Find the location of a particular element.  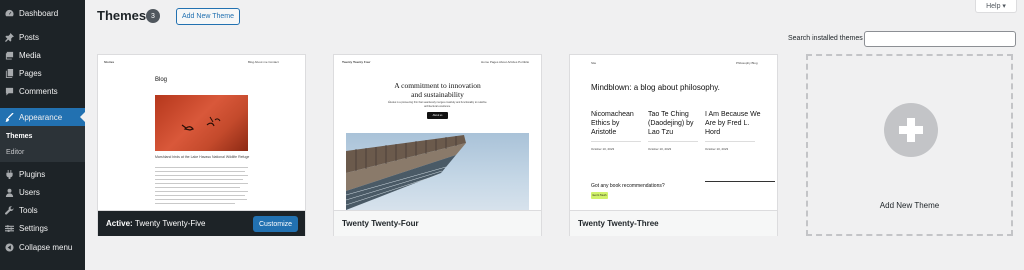

collapse-menu-button: Collapse menu is located at coordinates (42, 247).